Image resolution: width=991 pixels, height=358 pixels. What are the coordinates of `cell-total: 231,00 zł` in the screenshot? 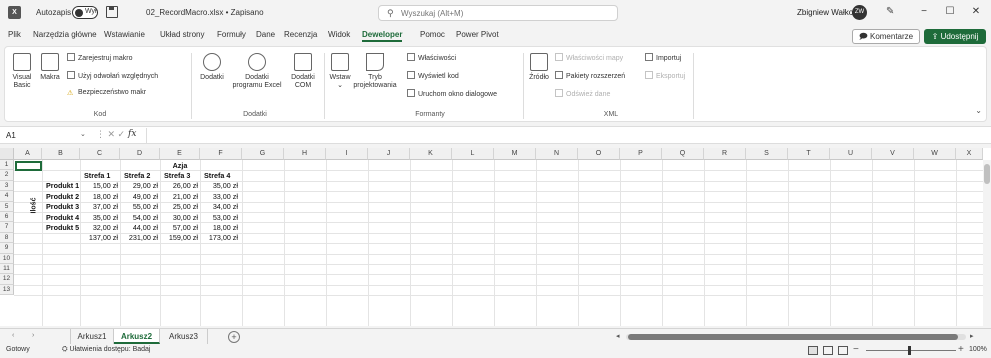 It's located at (139, 238).